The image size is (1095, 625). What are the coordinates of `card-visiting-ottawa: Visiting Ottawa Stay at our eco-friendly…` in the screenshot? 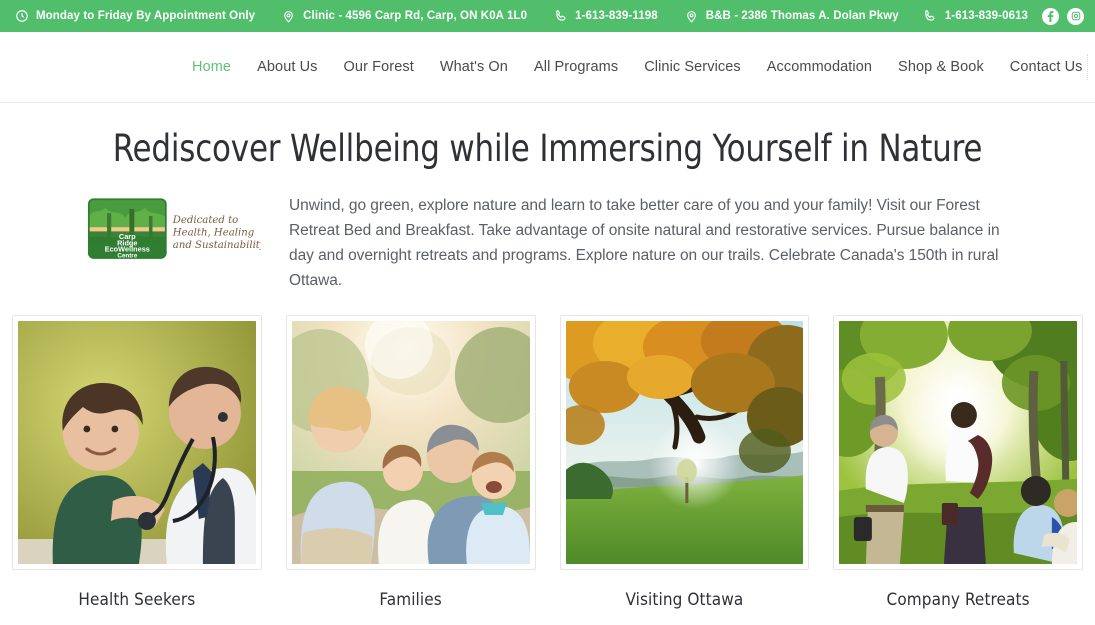 It's located at (684, 470).